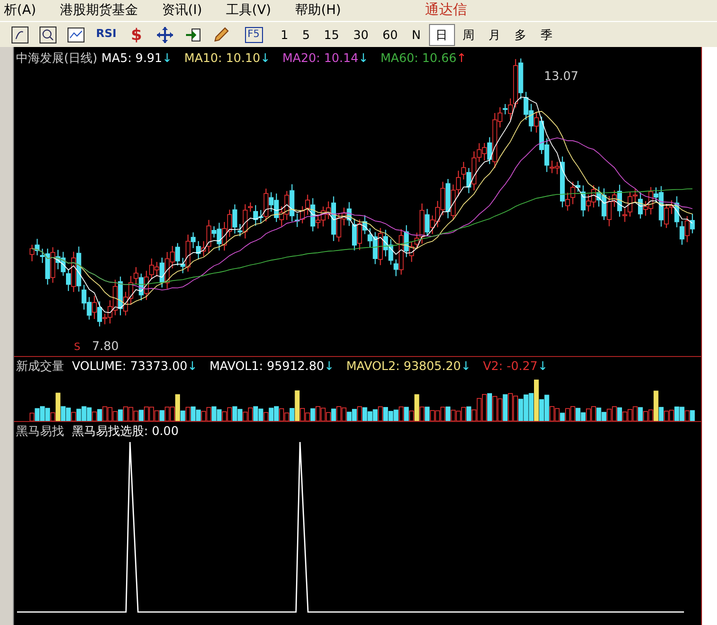  Describe the element at coordinates (515, 366) in the screenshot. I see `legend-value: V2: -0.27↓` at that location.